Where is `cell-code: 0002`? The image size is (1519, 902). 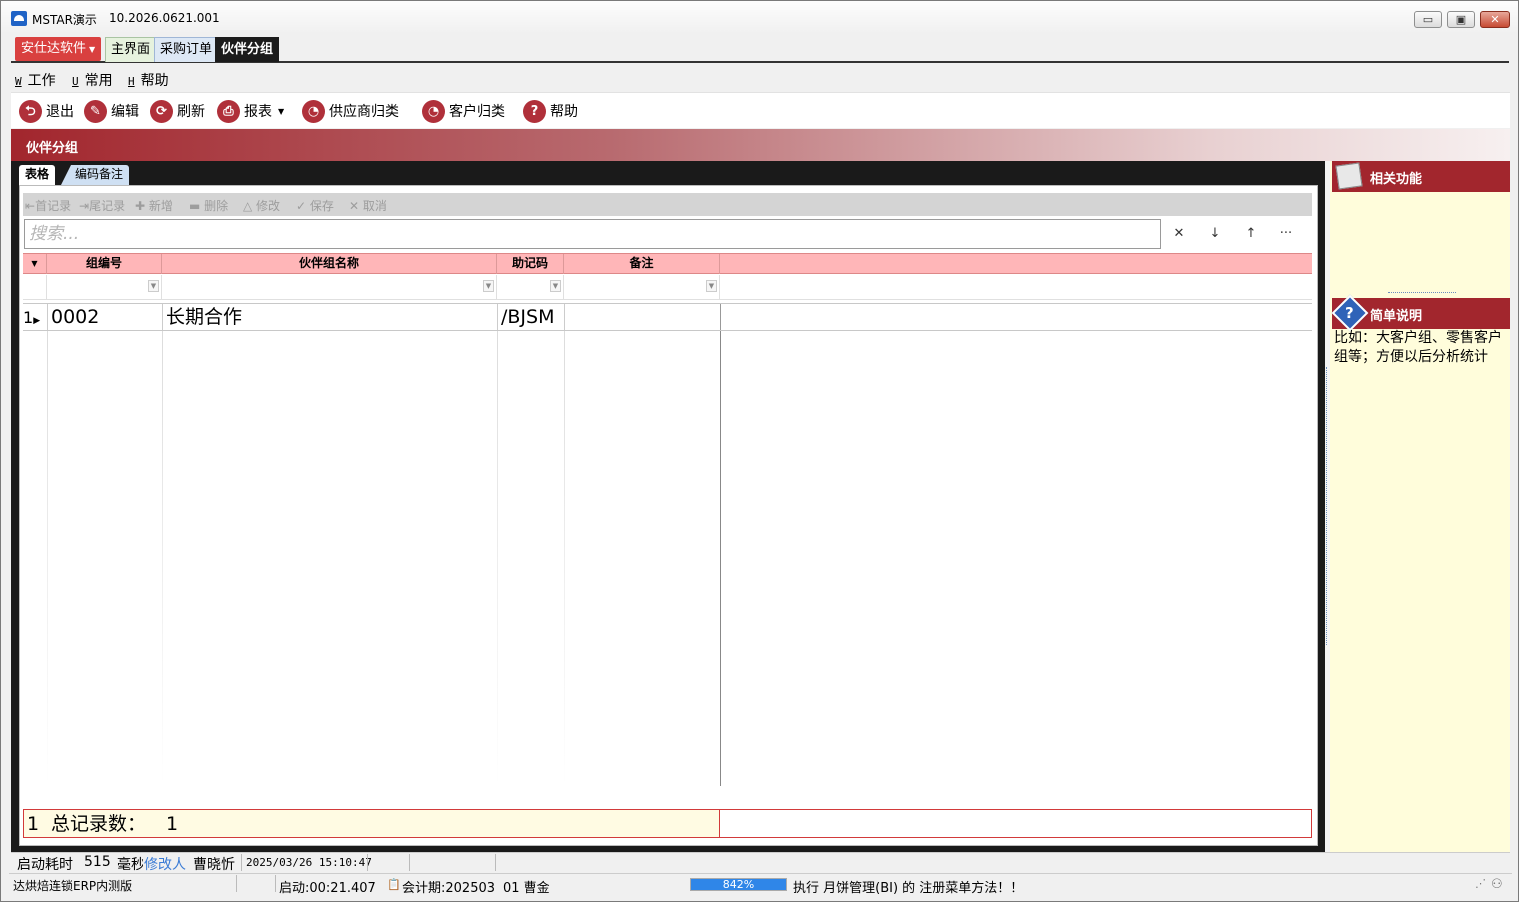 cell-code: 0002 is located at coordinates (104, 317).